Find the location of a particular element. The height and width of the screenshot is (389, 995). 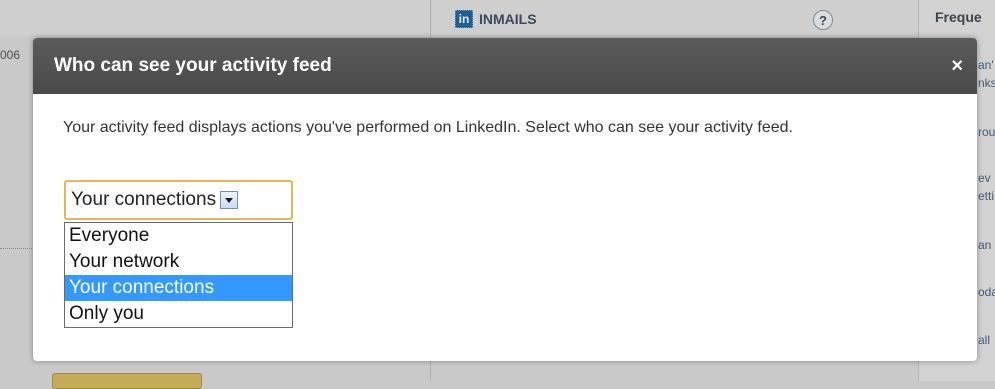

background-number: 006 is located at coordinates (10, 55).